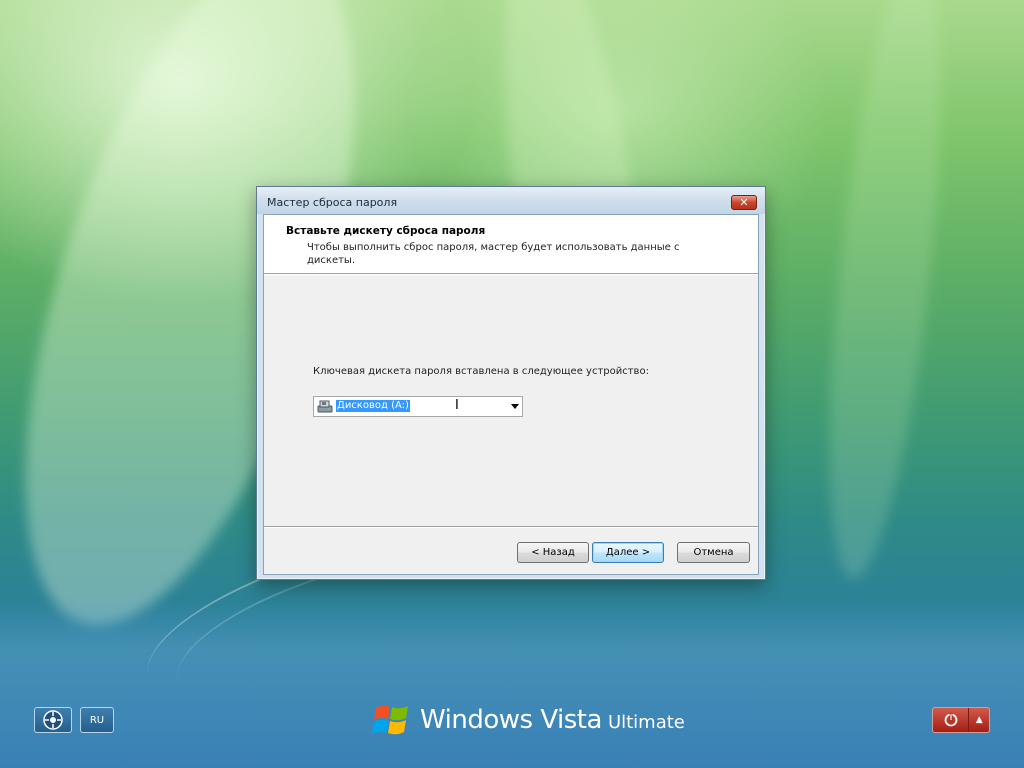 The width and height of the screenshot is (1024, 768). Describe the element at coordinates (457, 405) in the screenshot. I see `text-cursor-icon: I` at that location.